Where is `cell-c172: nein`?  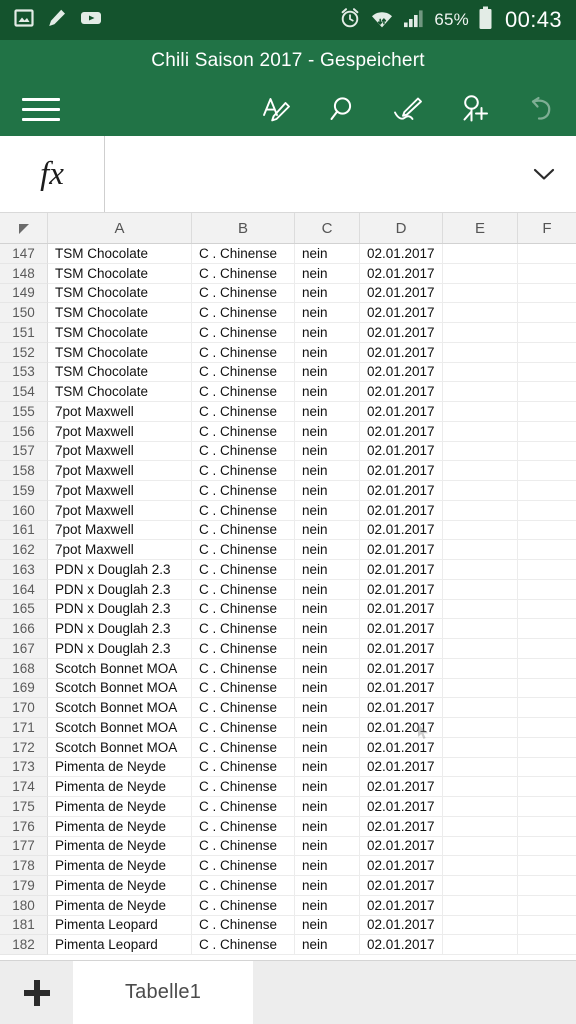 cell-c172: nein is located at coordinates (327, 747).